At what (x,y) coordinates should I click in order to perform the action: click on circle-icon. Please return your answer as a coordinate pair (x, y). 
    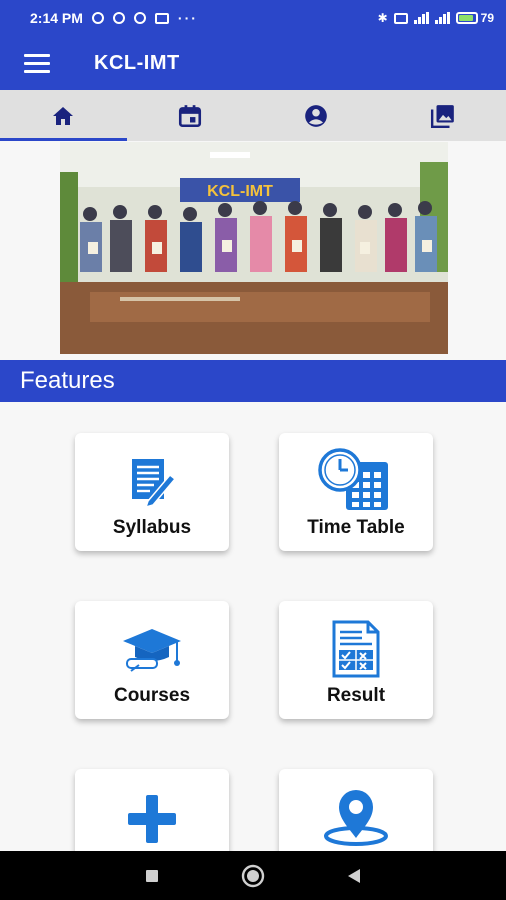
    Looking at the image, I should click on (253, 875).